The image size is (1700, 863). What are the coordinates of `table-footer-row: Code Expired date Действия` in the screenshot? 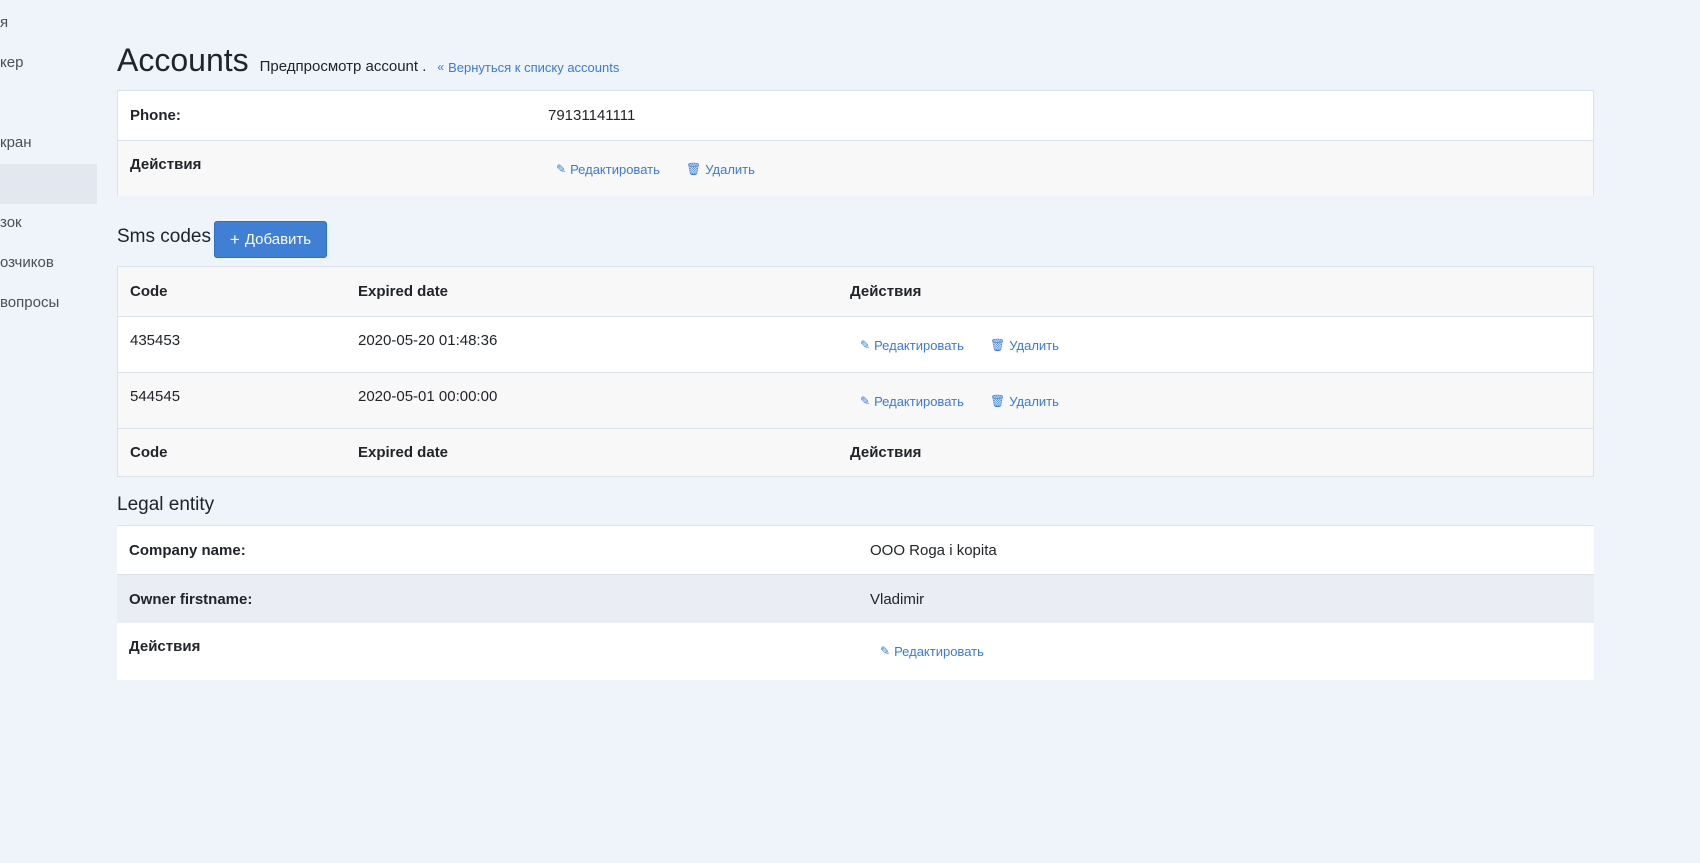 It's located at (855, 452).